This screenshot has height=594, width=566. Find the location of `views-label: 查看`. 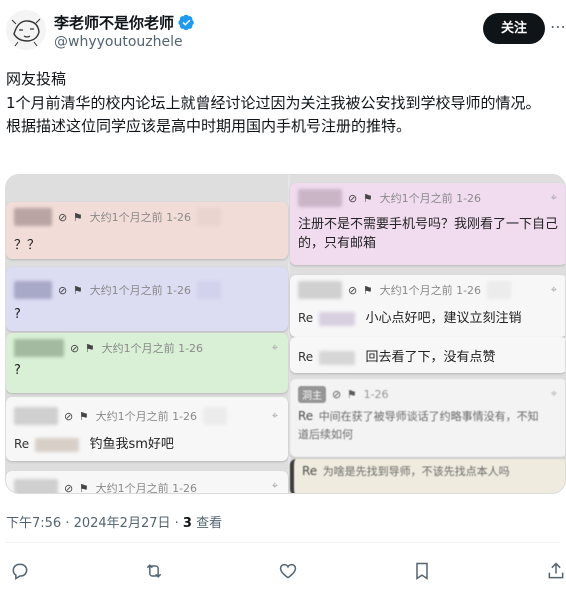

views-label: 查看 is located at coordinates (207, 523).